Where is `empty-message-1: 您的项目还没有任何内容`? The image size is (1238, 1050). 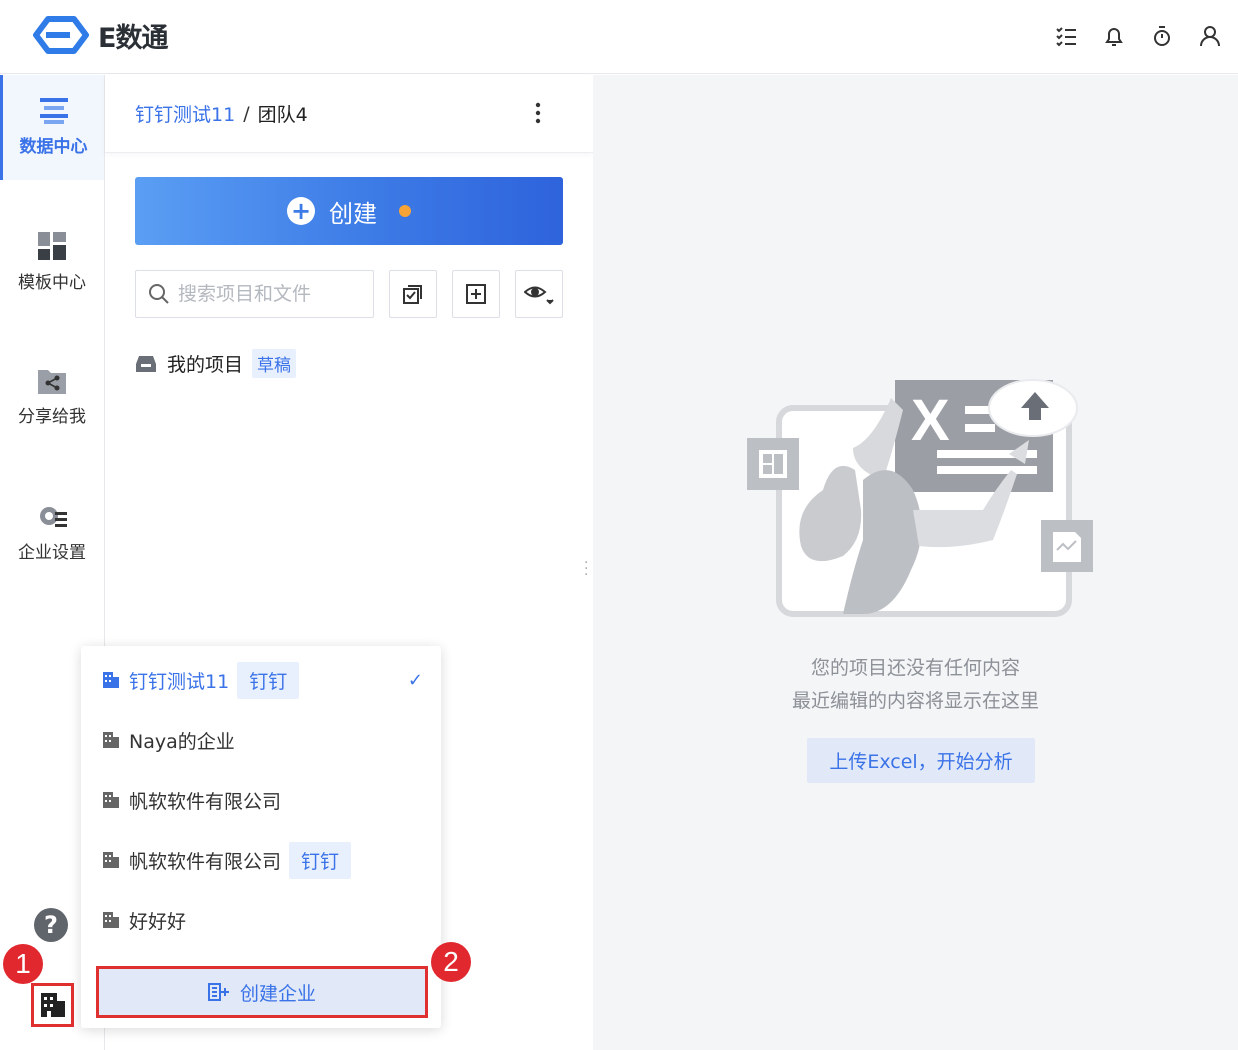
empty-message-1: 您的项目还没有任何内容 is located at coordinates (915, 668).